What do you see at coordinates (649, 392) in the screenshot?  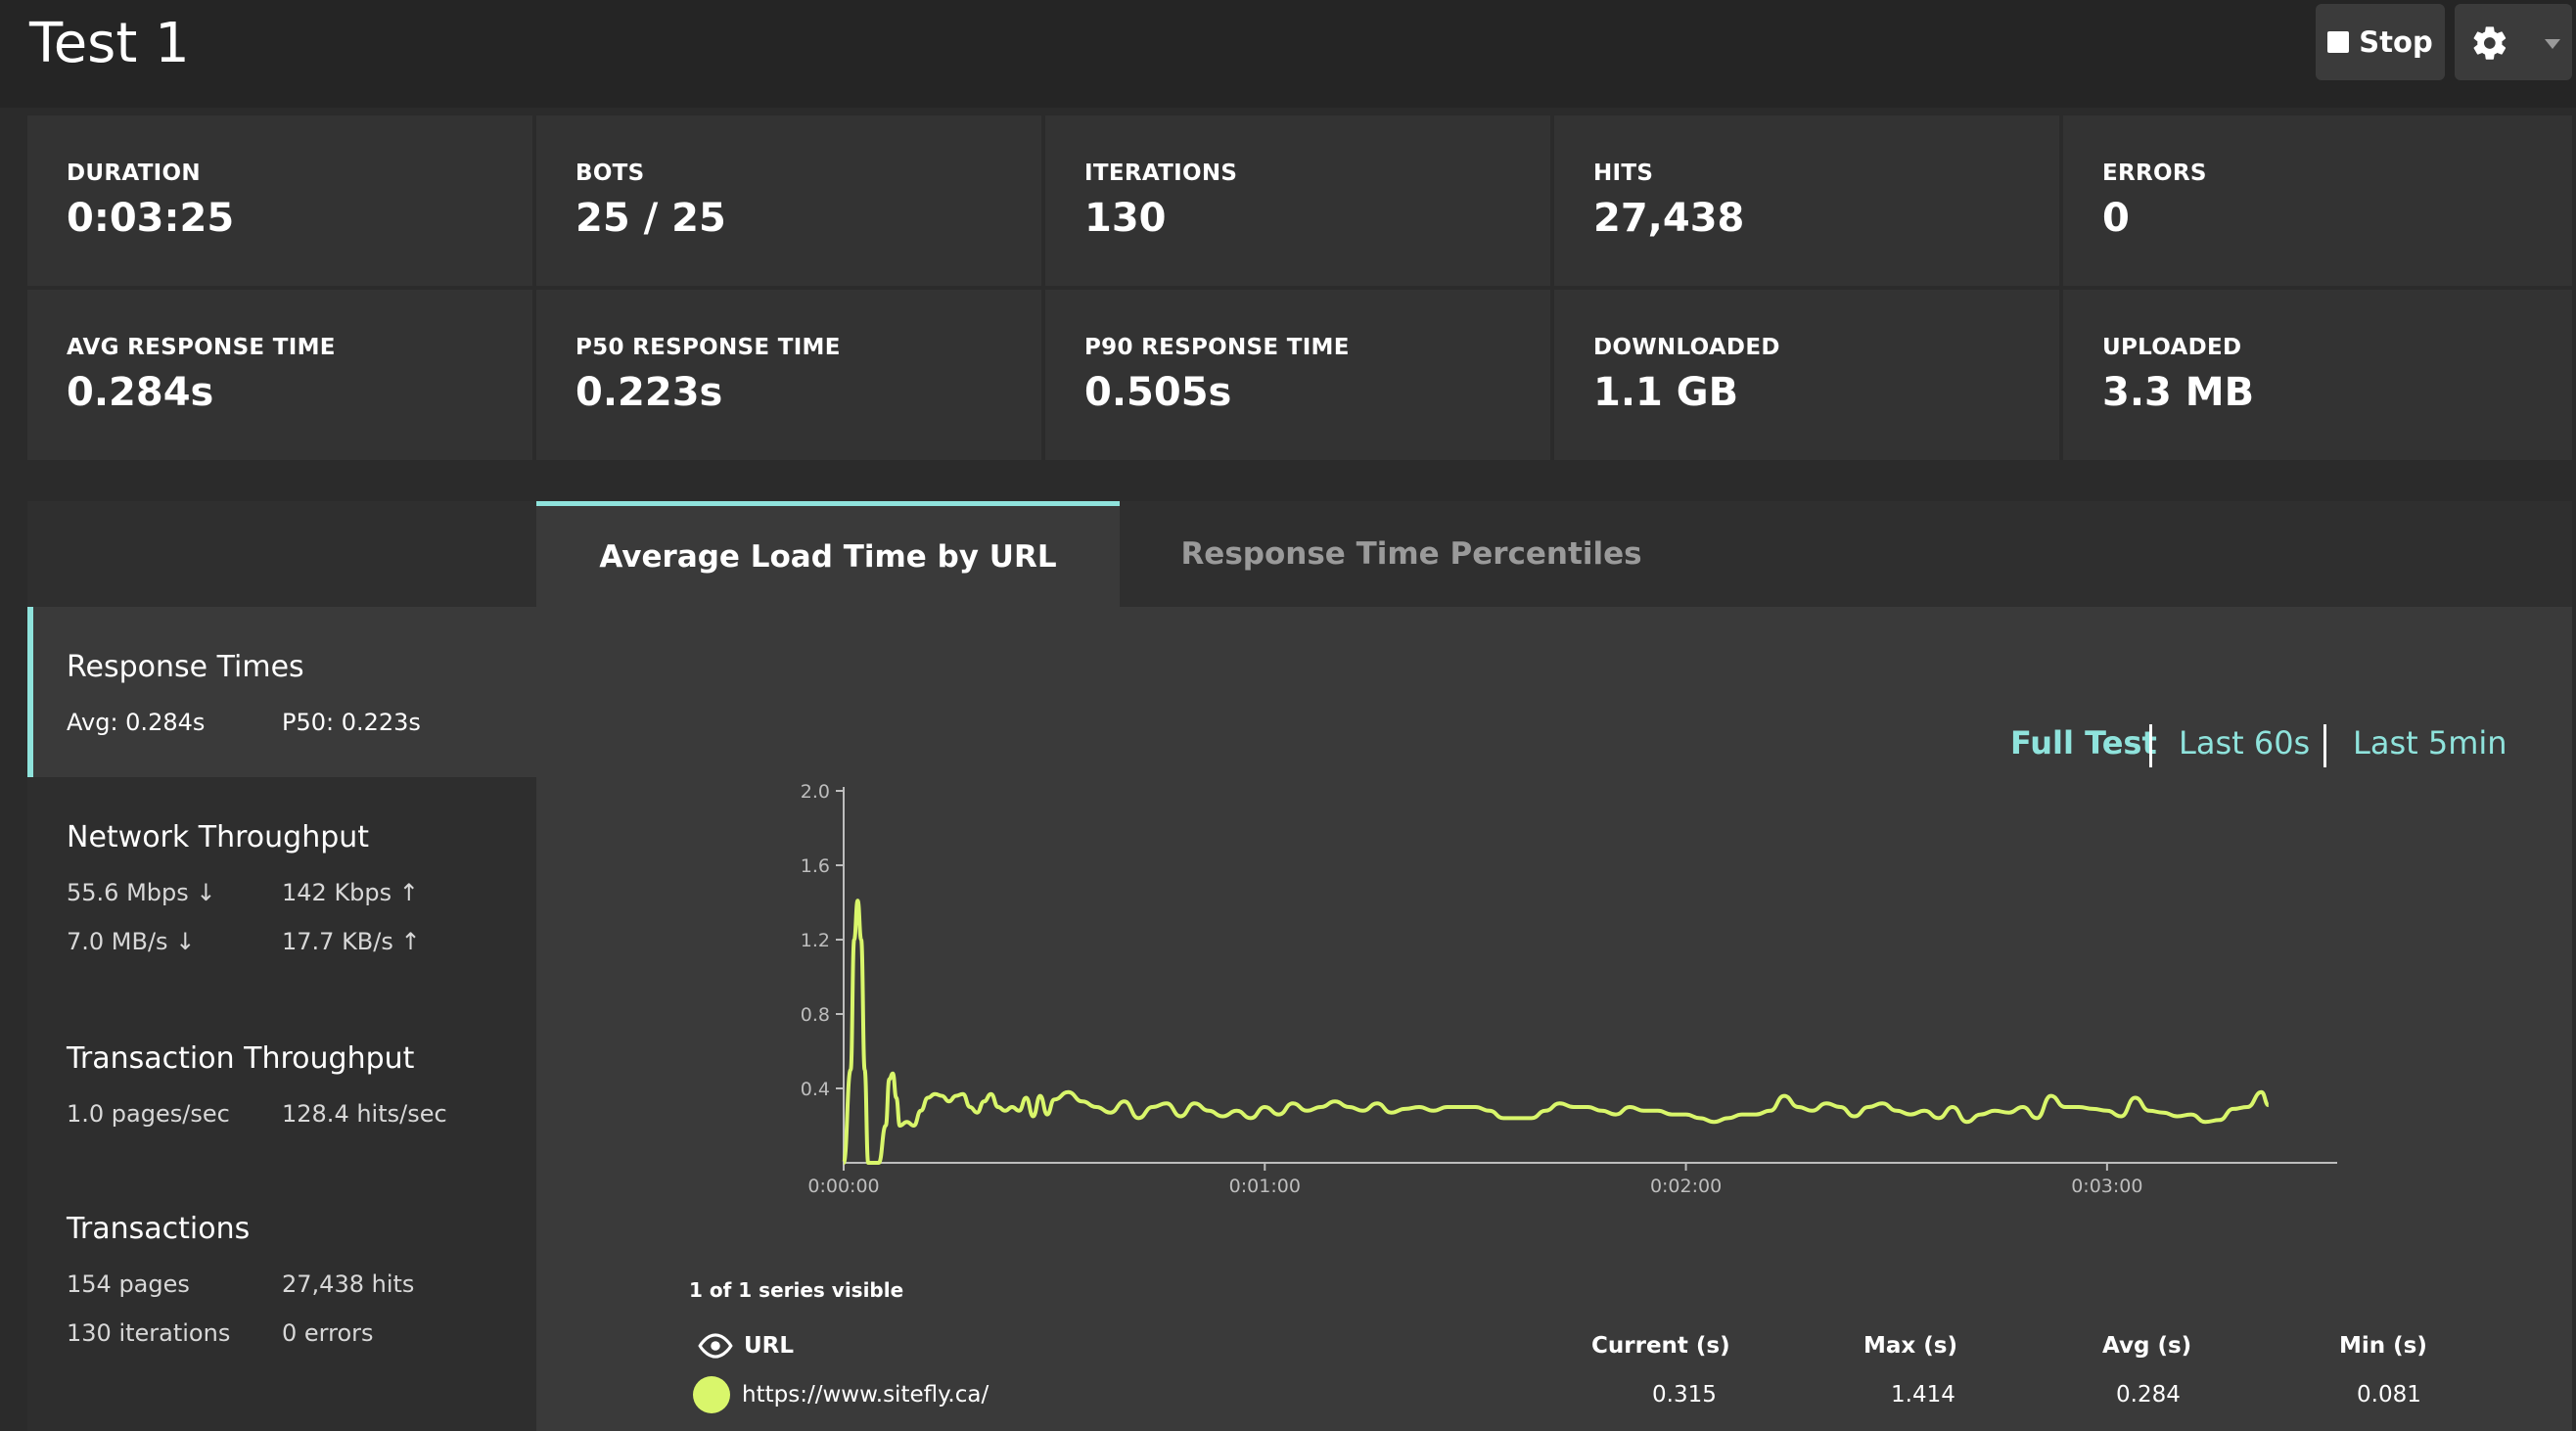 I see `stat-value: 0.223s` at bounding box center [649, 392].